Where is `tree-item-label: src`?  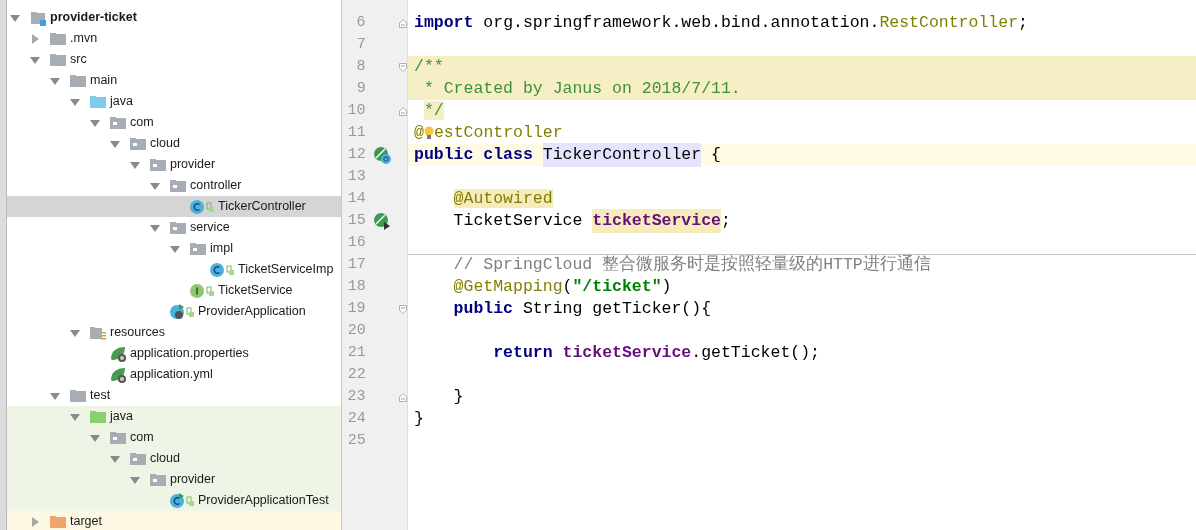 tree-item-label: src is located at coordinates (78, 60).